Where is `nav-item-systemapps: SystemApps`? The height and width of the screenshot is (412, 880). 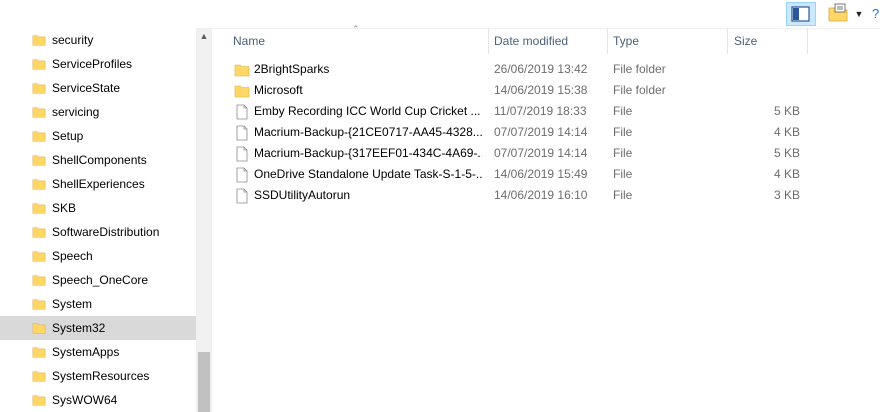 nav-item-systemapps: SystemApps is located at coordinates (98, 352).